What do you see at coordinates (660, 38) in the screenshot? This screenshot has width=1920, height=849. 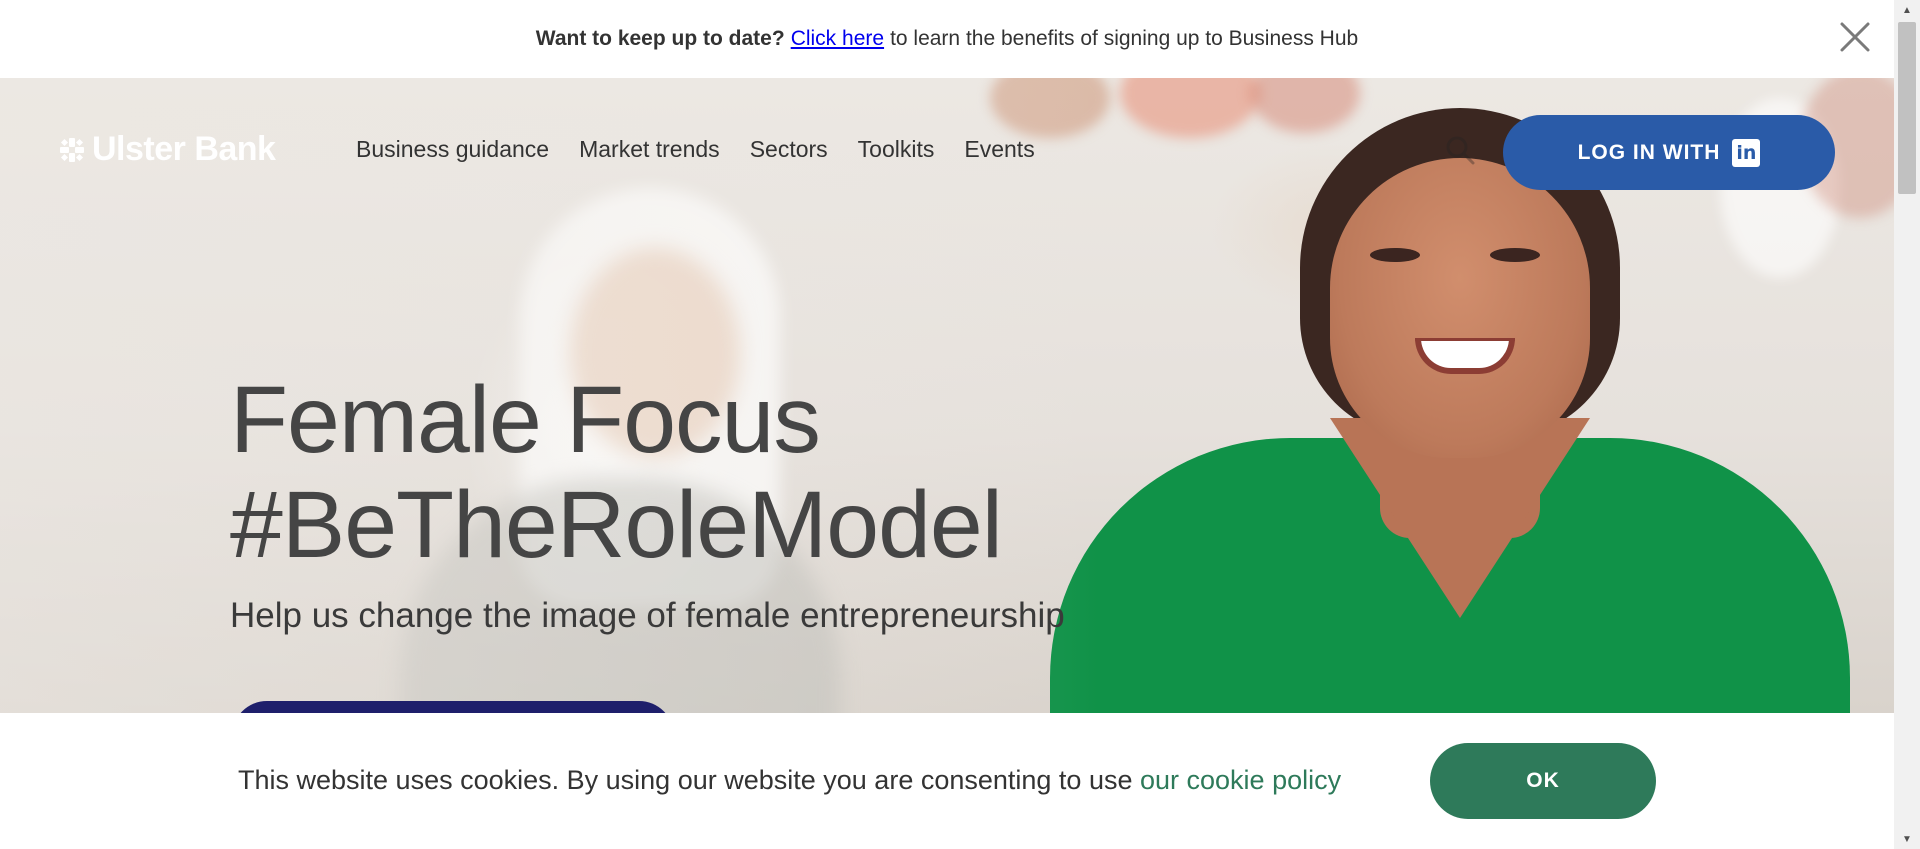 I see `notice-lead: Want to keep up to date?` at bounding box center [660, 38].